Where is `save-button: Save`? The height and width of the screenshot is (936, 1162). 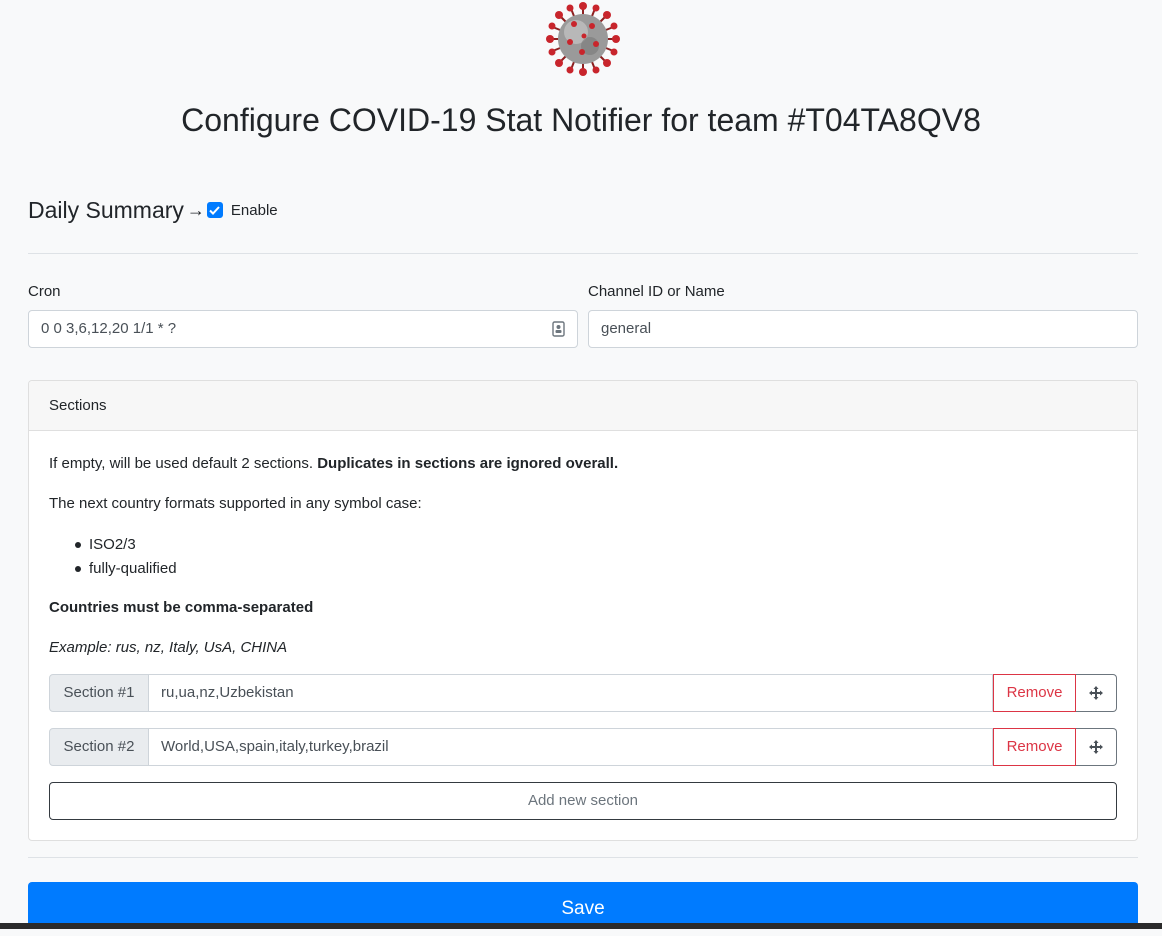 save-button: Save is located at coordinates (583, 905).